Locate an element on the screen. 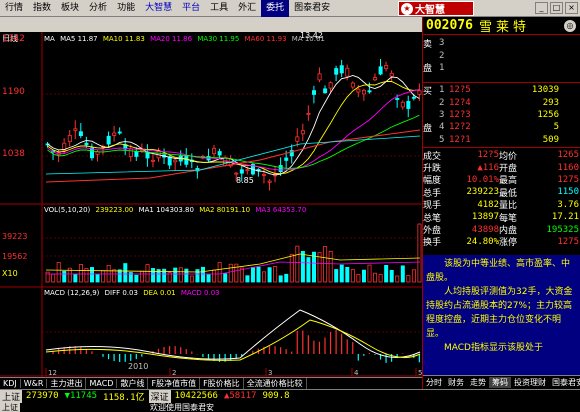 The width and height of the screenshot is (580, 412). stat-row: 换手 24.80% 涨停 1275 is located at coordinates (501, 242).